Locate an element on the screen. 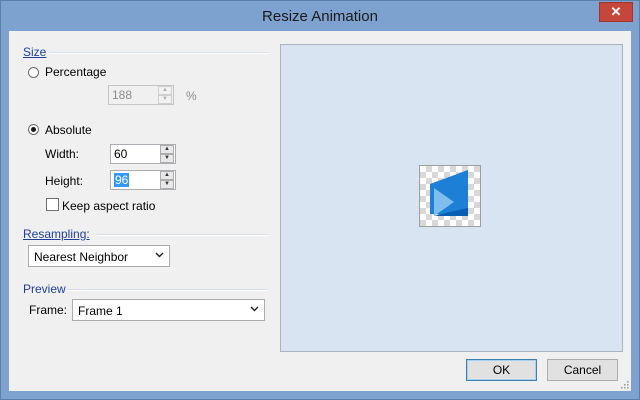  percentage-up-button: ▲ is located at coordinates (165, 90).